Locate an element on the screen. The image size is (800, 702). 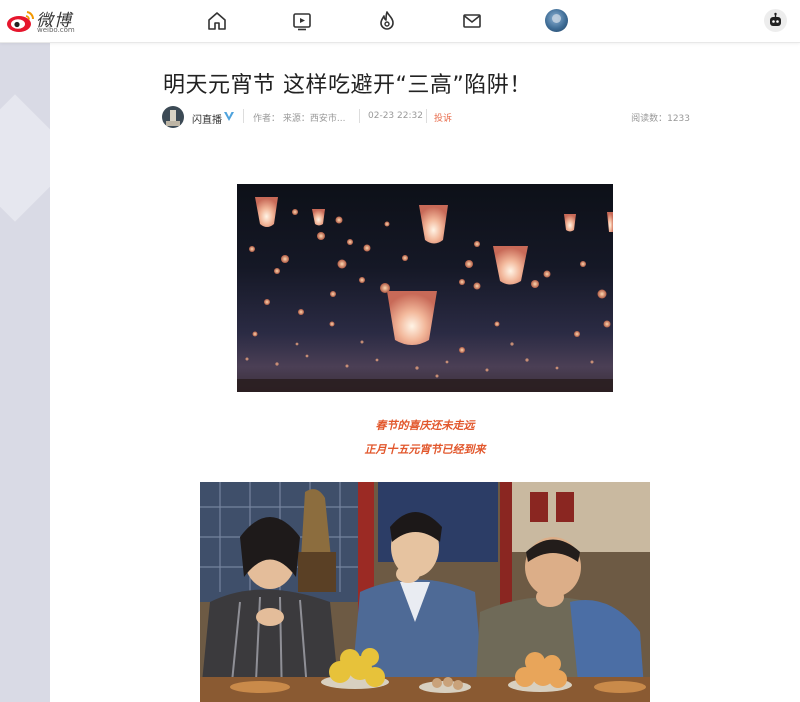
left-sidebar-background is located at coordinates (25, 372).